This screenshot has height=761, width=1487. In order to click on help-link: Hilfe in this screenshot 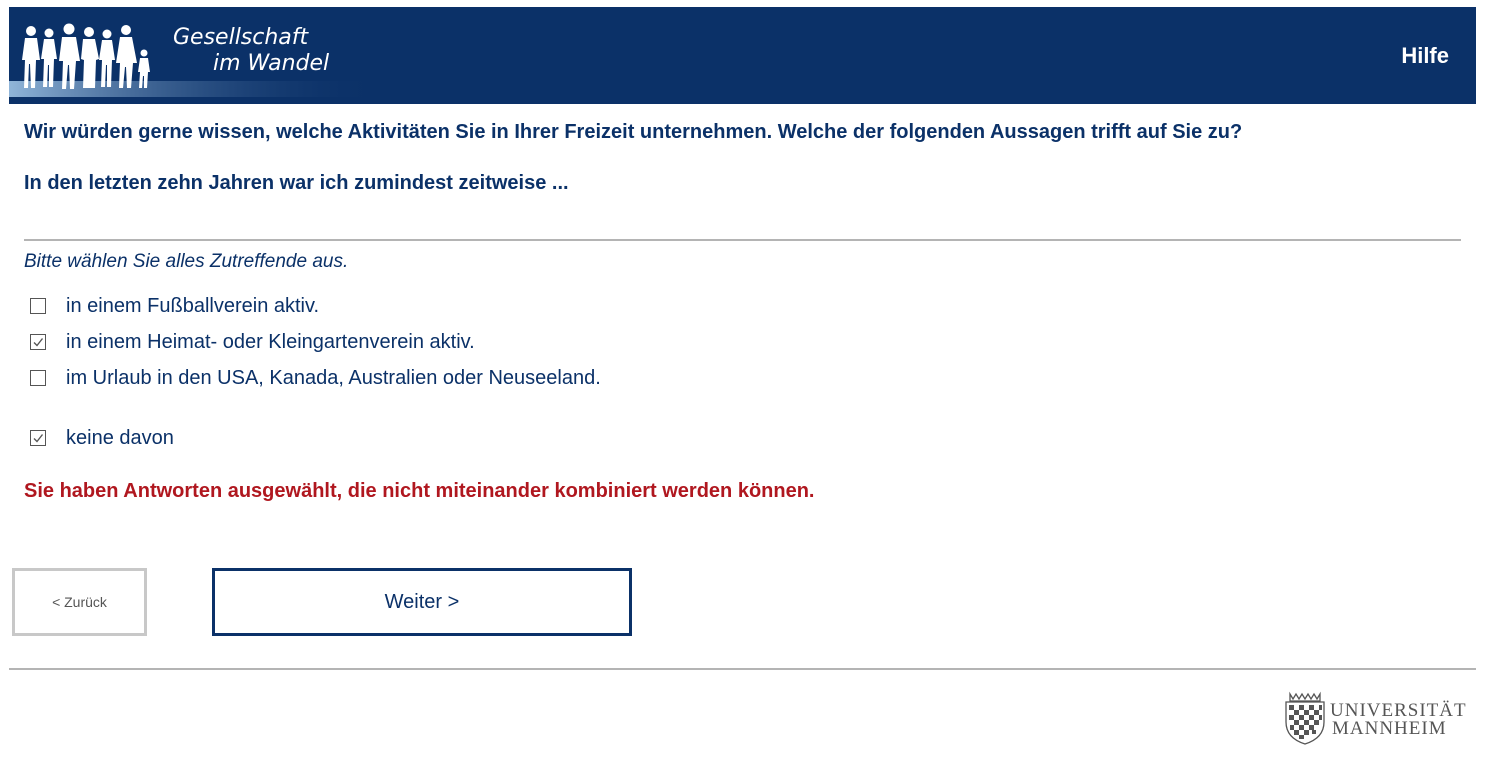, I will do `click(1425, 56)`.